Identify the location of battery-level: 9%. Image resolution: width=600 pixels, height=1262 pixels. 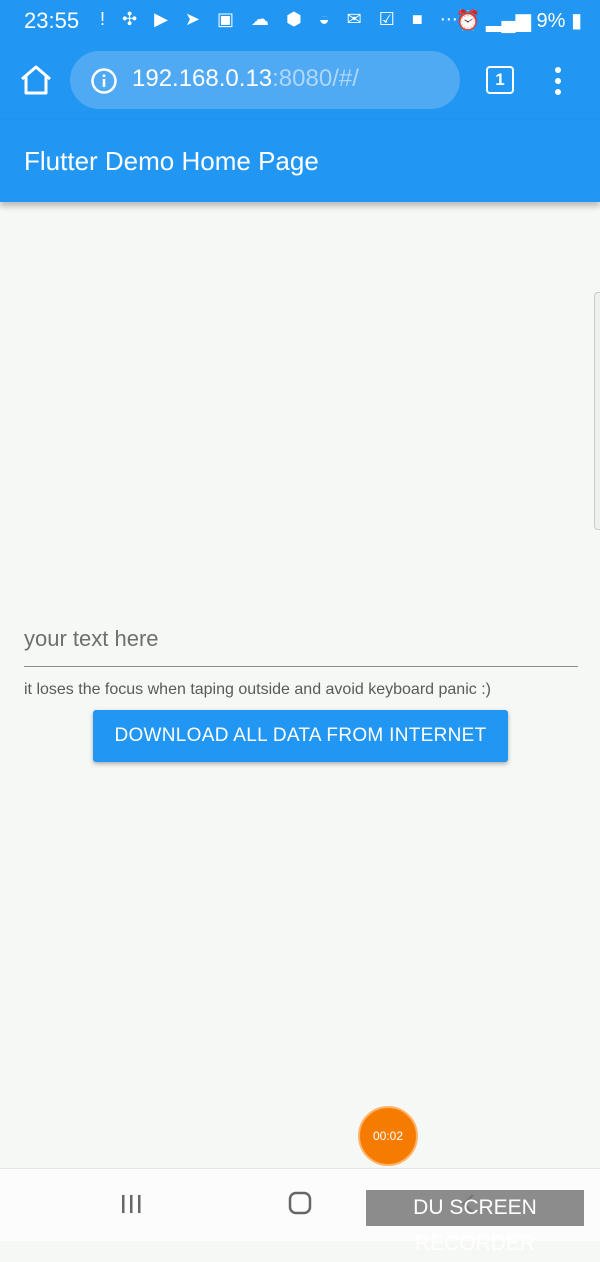
(551, 21).